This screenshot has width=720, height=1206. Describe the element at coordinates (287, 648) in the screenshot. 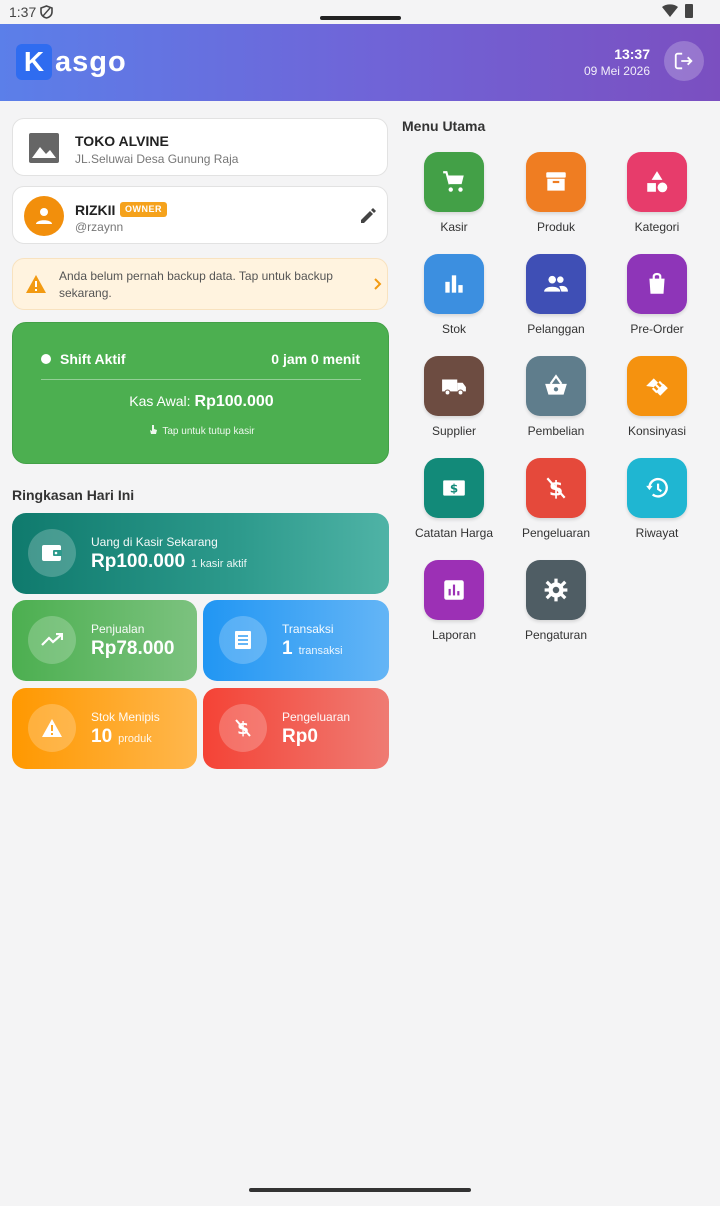

I see `transactions-value: 1` at that location.